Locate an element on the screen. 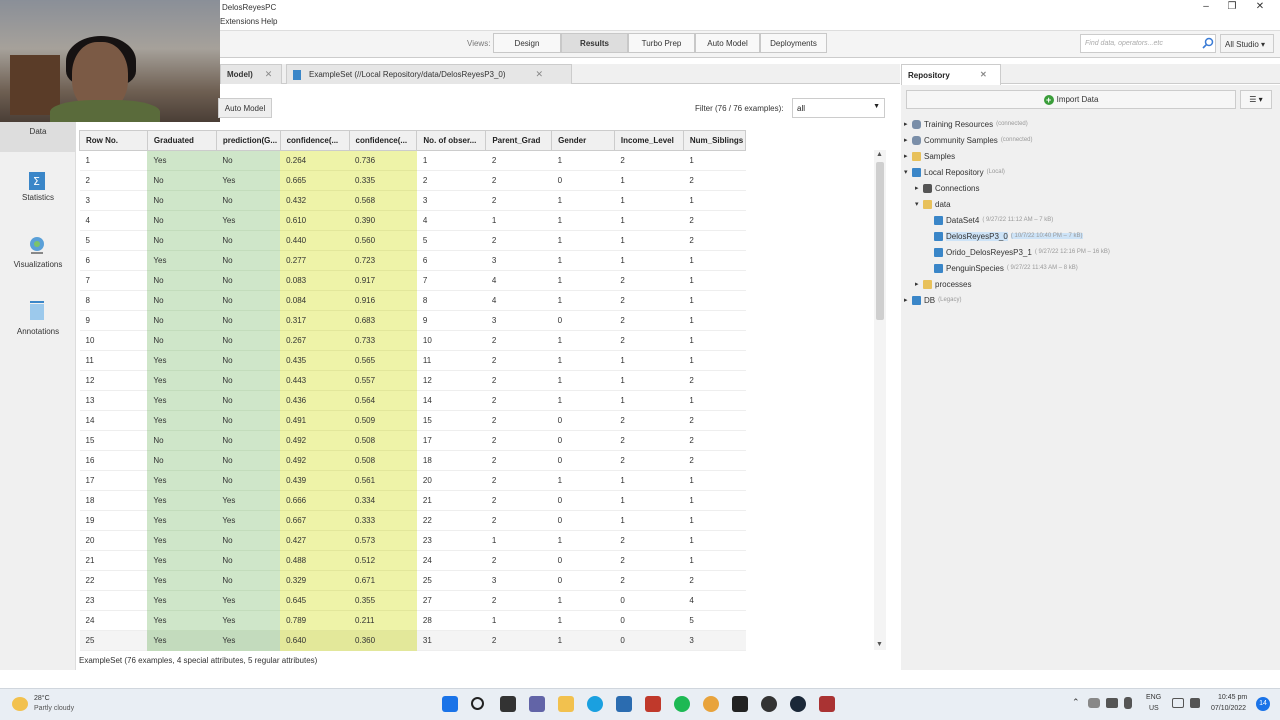 The height and width of the screenshot is (720, 1280). weather-description: Partly cloudy is located at coordinates (54, 708).